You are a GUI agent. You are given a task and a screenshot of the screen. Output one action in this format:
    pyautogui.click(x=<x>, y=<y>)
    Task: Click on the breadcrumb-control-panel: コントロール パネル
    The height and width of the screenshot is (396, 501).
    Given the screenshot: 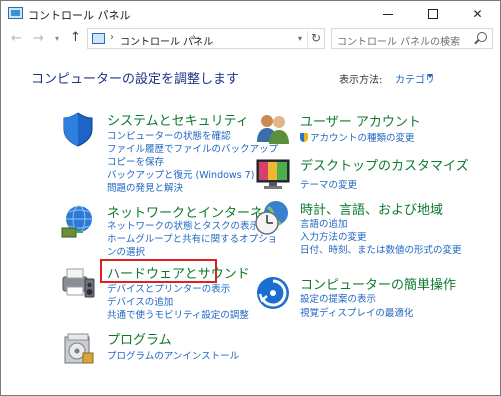 What is the action you would take?
    pyautogui.click(x=166, y=40)
    